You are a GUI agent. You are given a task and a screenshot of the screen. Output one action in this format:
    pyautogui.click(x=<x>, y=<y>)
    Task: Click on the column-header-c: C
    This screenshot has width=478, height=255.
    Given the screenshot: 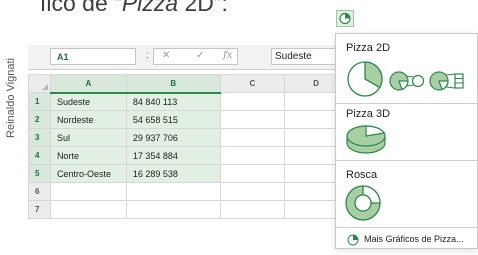 What is the action you would take?
    pyautogui.click(x=252, y=83)
    